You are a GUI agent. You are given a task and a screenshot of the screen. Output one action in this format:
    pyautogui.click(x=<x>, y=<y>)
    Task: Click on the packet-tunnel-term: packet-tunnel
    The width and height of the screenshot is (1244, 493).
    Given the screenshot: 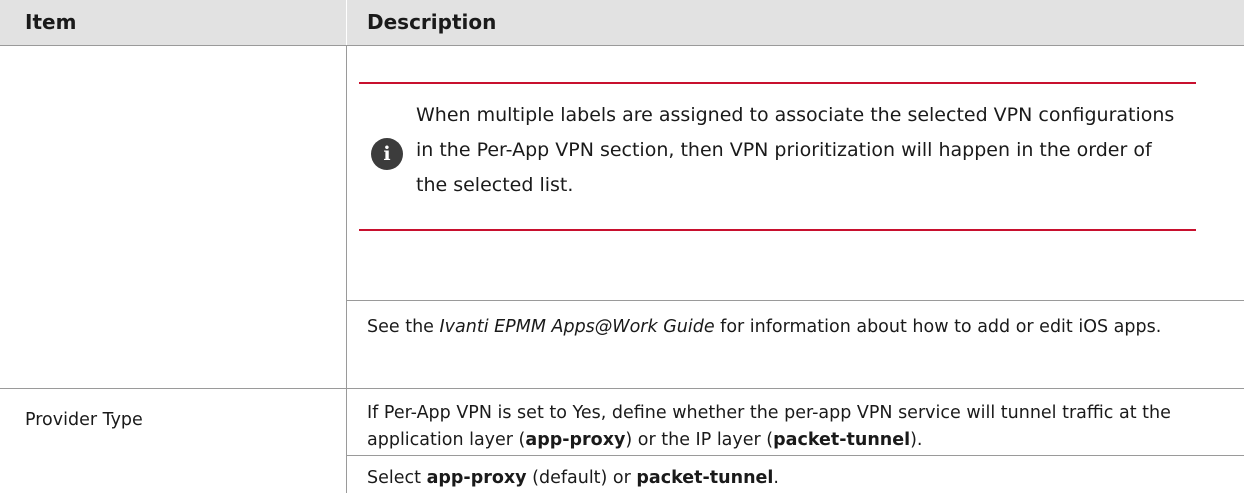 What is the action you would take?
    pyautogui.click(x=842, y=440)
    